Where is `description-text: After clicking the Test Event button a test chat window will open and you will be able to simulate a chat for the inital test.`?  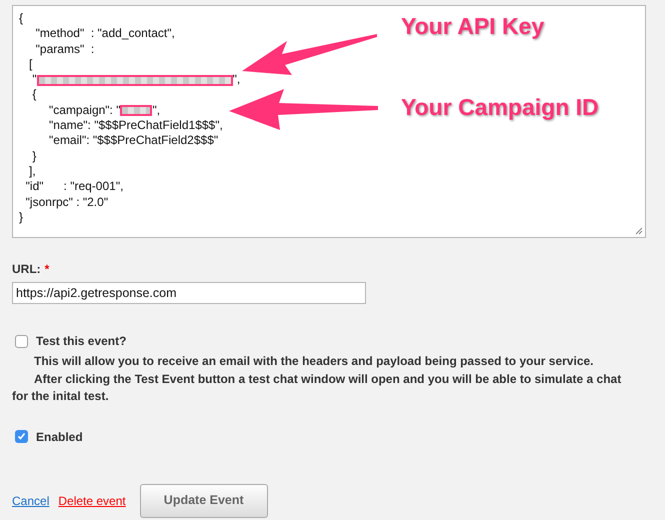
description-text: After clicking the Test Event button a test chat window will open and you will be able to simulate a chat for the inital test. is located at coordinates (317, 387).